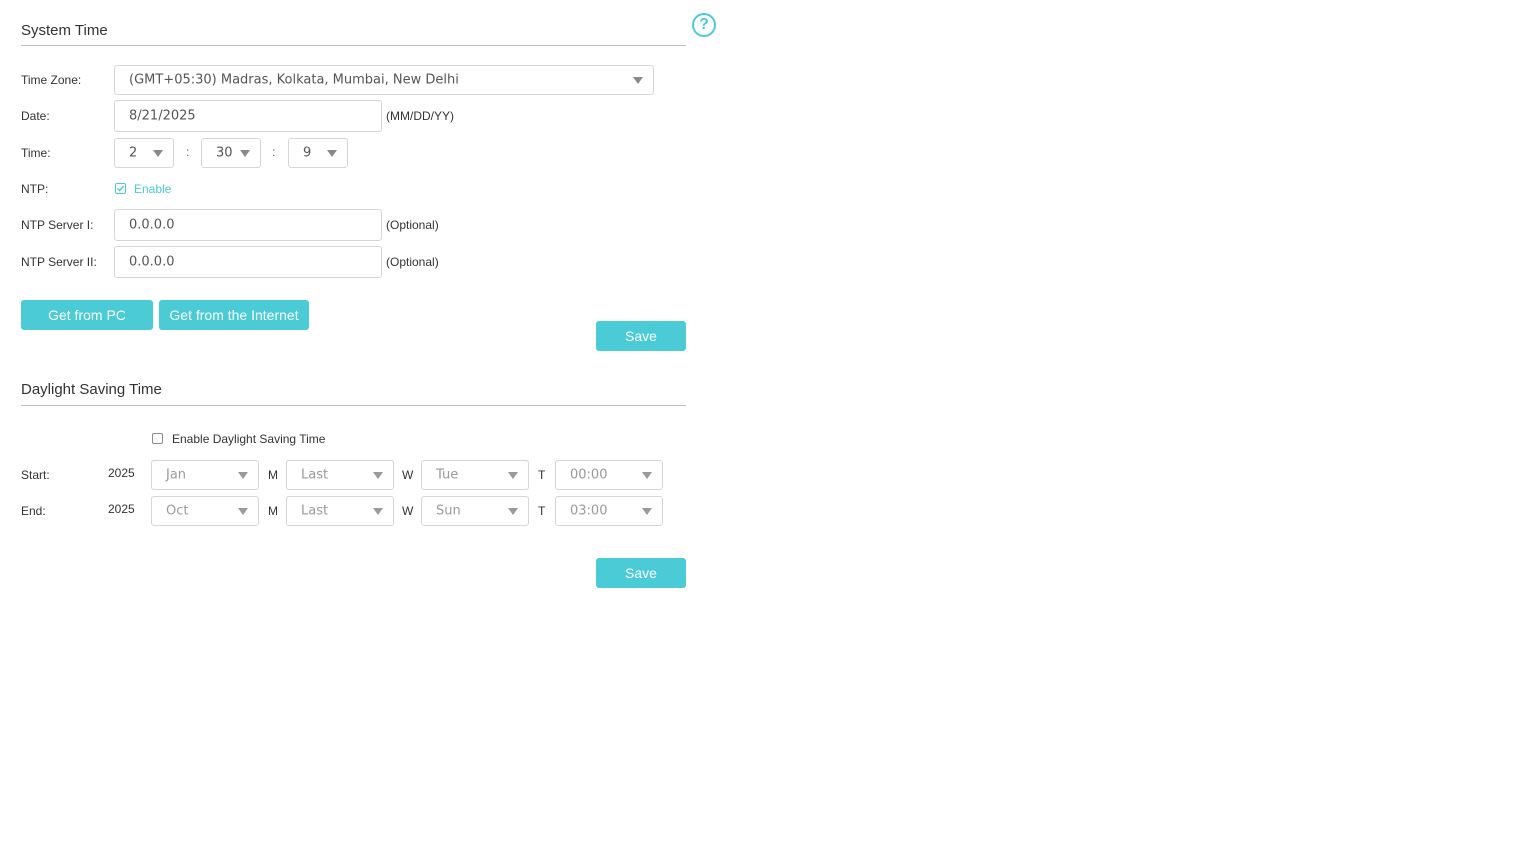 This screenshot has width=1536, height=864. I want to click on ntp-enable-checkbox, so click(120, 188).